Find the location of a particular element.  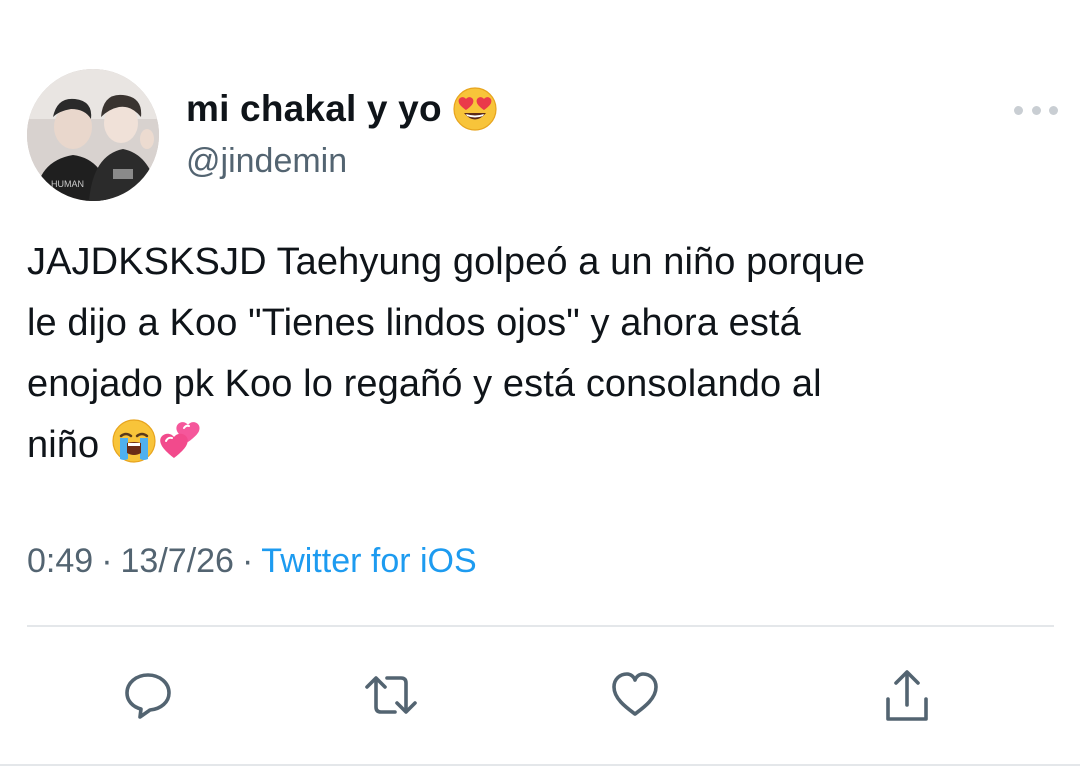

tweet-source-link: Twitter for iOS is located at coordinates (368, 561).